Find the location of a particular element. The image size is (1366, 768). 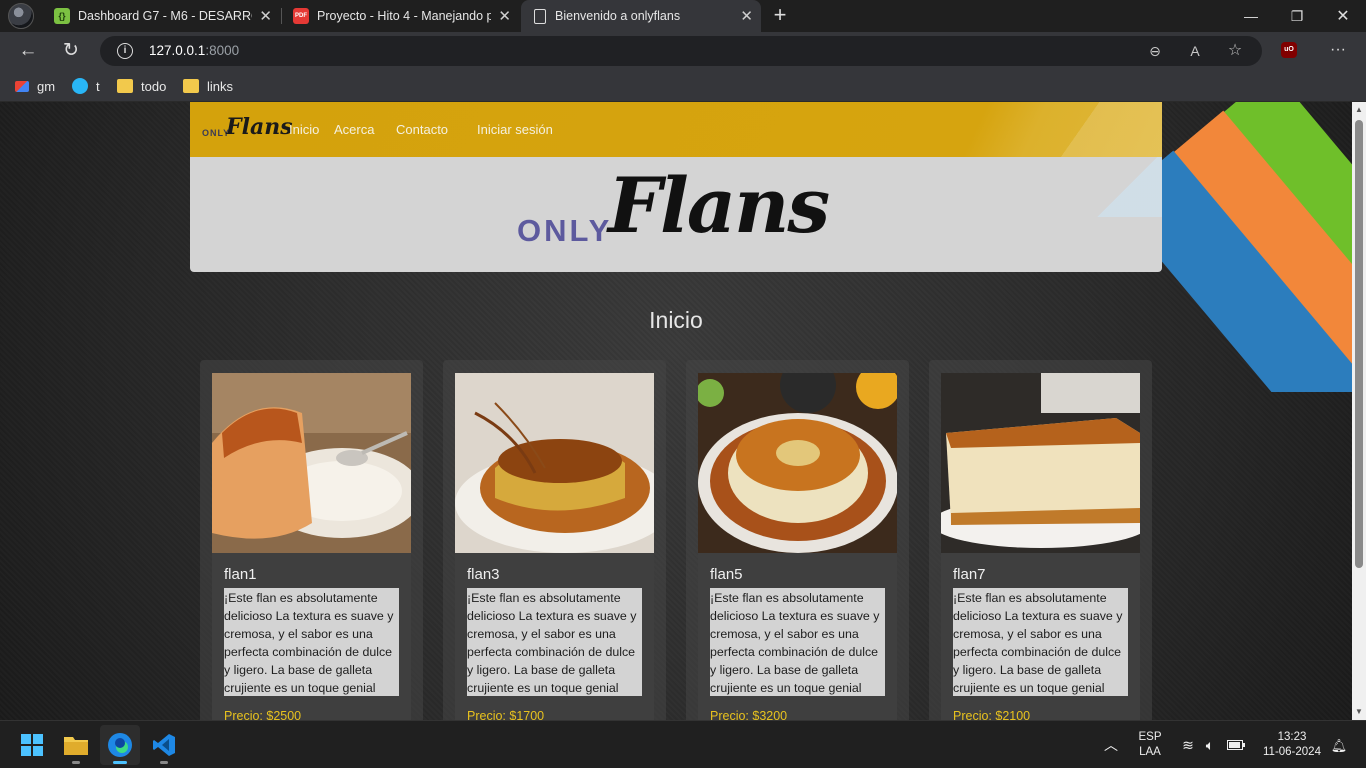

bookmark-label: t is located at coordinates (98, 86).